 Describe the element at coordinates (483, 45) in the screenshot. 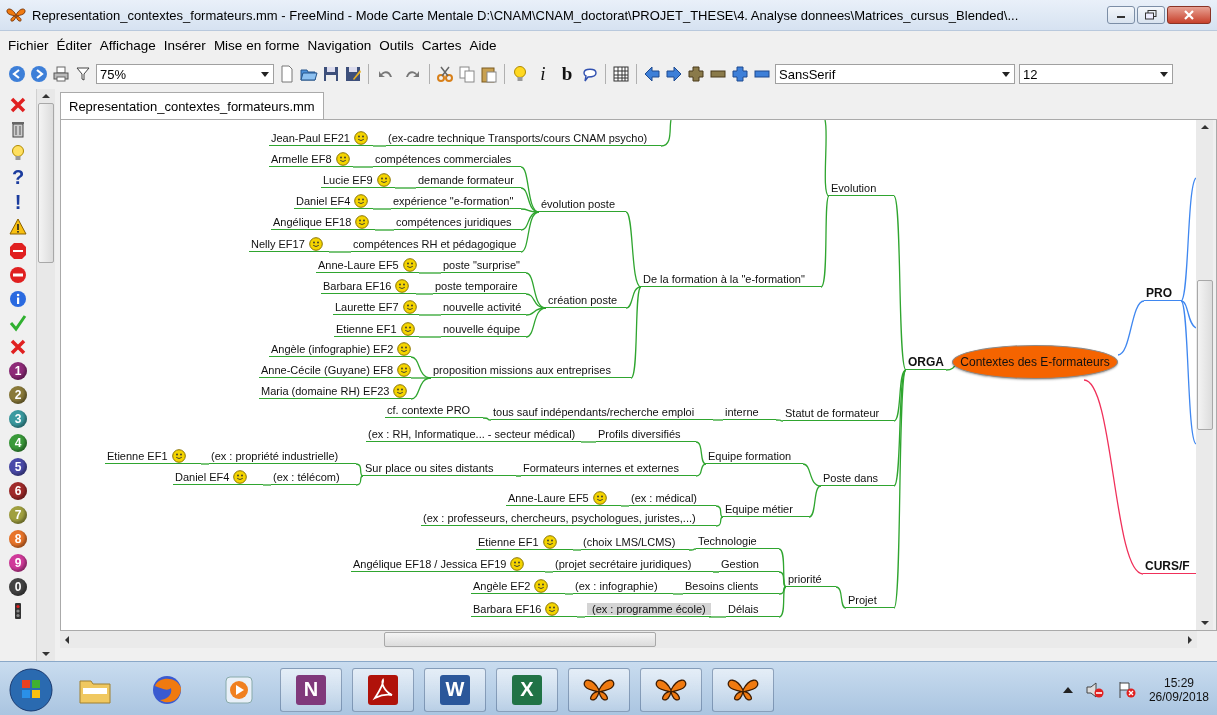

I see `menu-item: Aide` at that location.